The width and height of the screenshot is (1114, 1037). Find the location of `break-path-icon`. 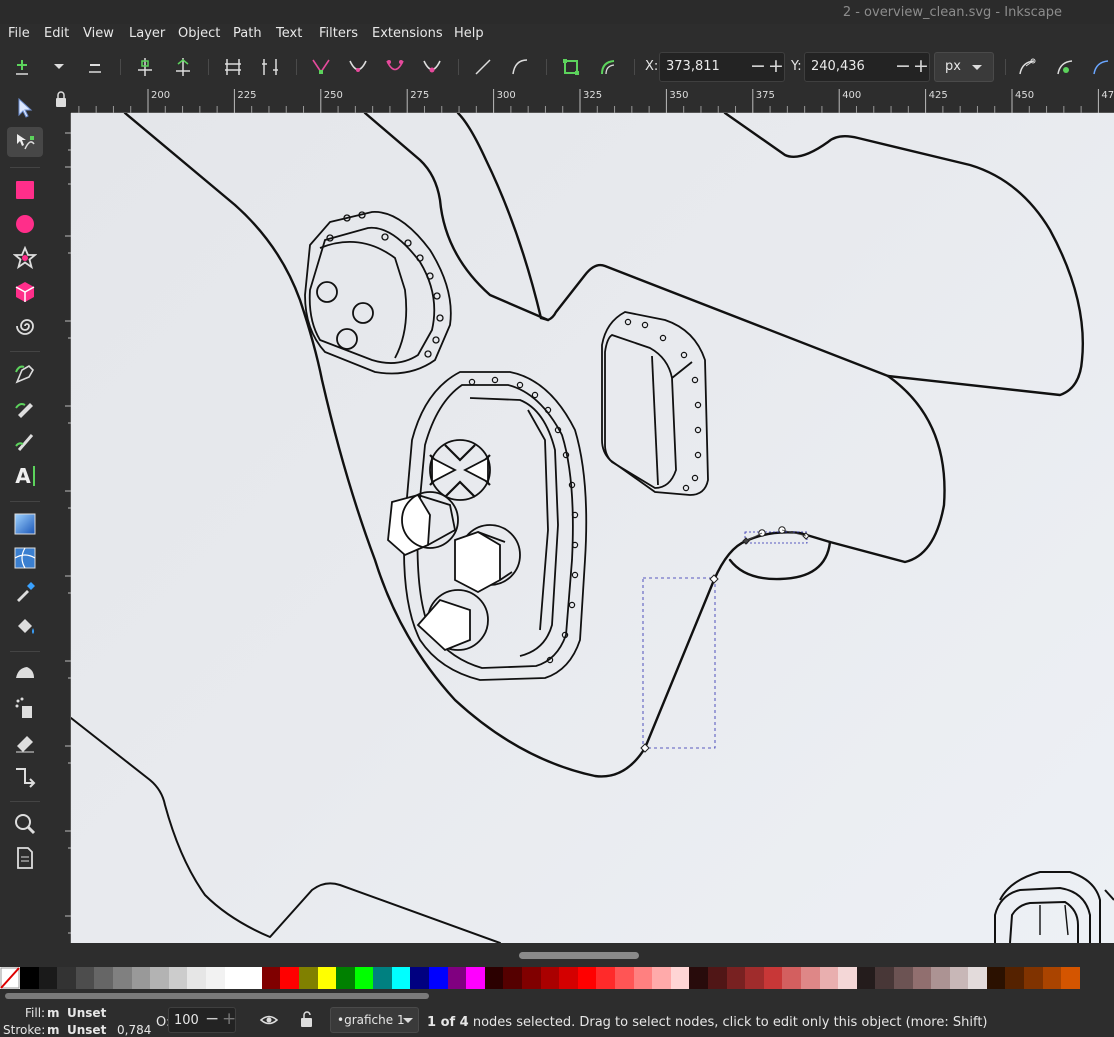

break-path-icon is located at coordinates (183, 67).